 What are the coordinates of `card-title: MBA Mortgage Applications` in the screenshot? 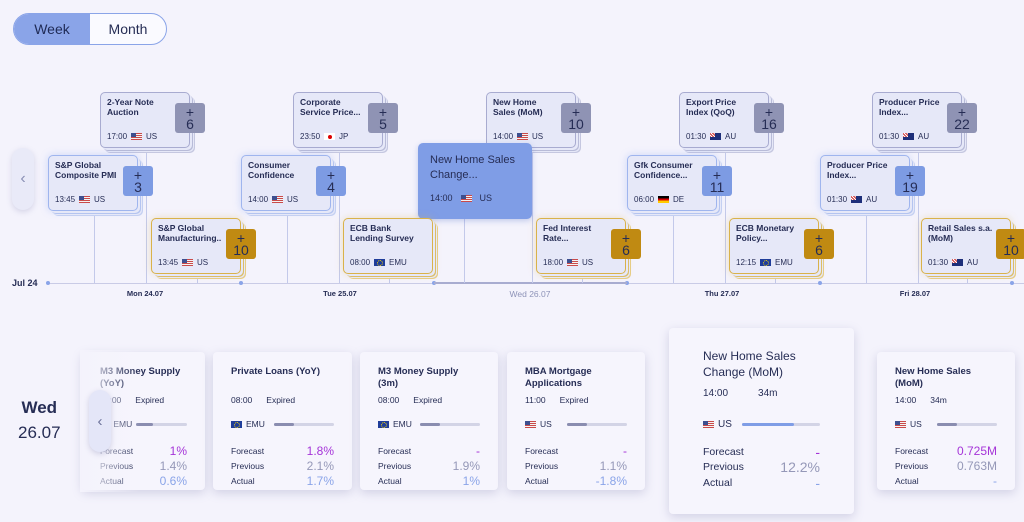 It's located at (558, 377).